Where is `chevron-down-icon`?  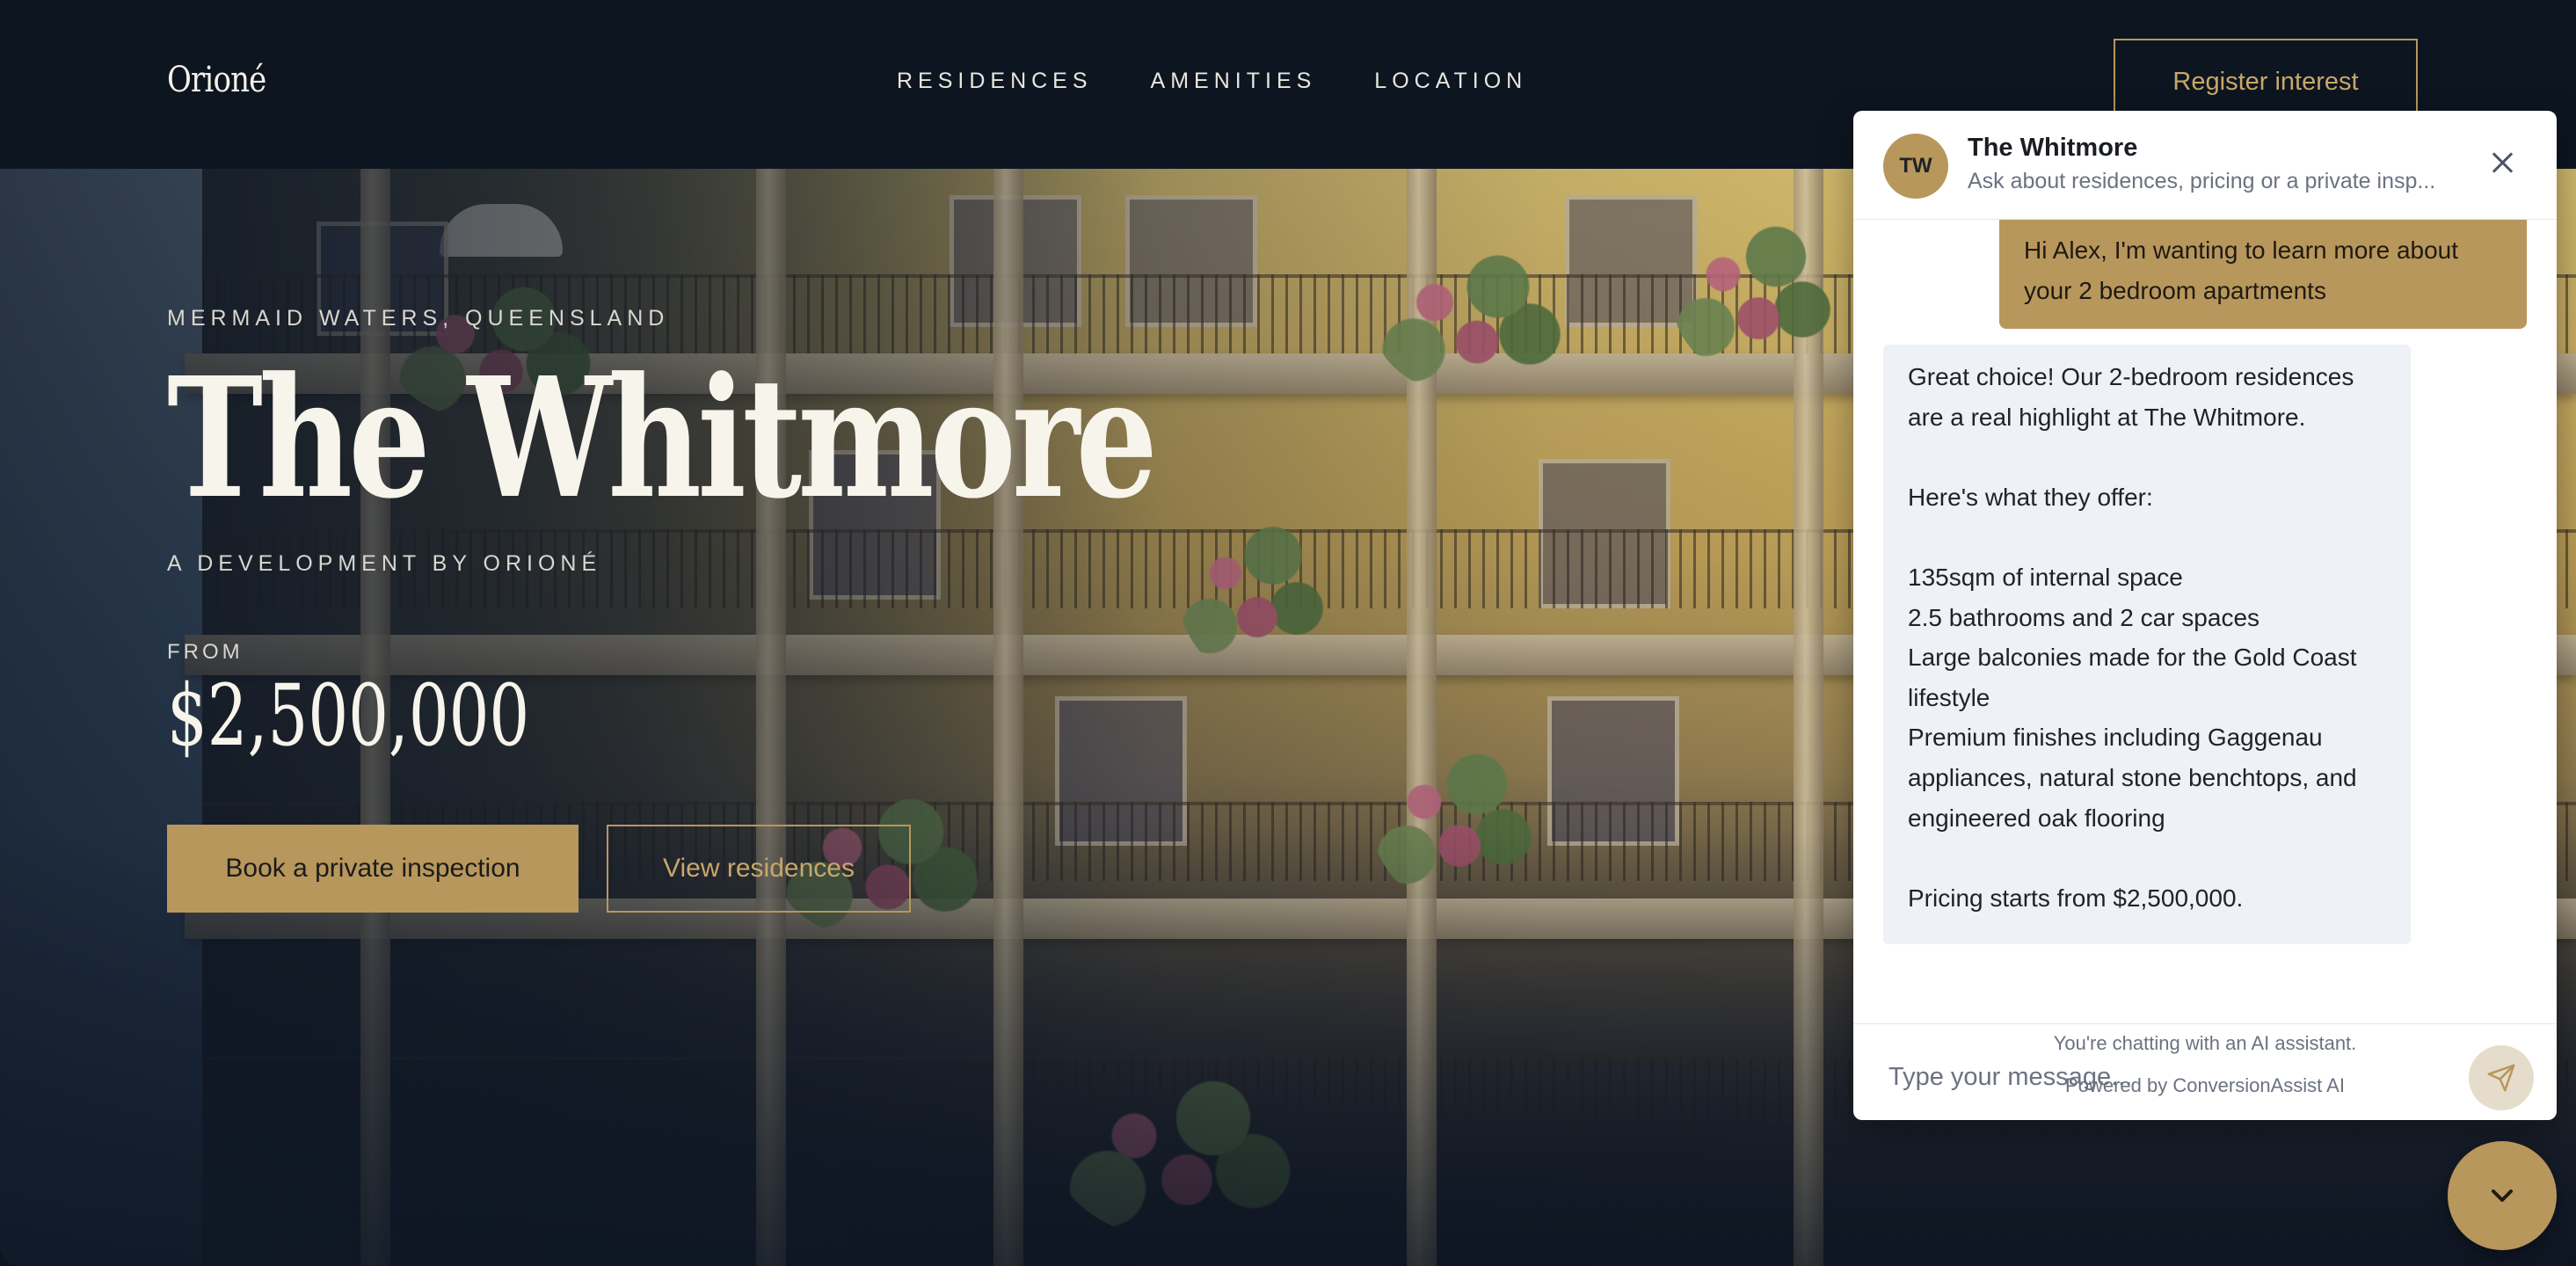
chevron-down-icon is located at coordinates (2502, 1196).